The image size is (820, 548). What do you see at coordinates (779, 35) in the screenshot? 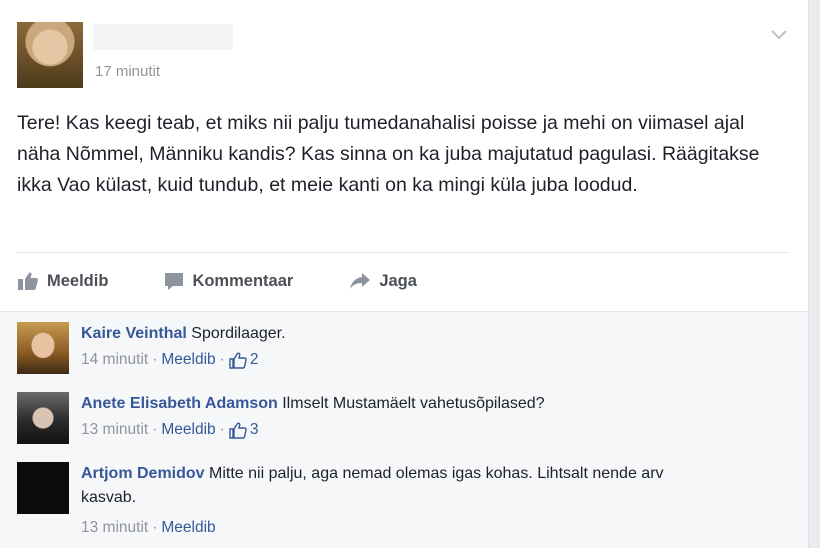
I see `chevron-down-icon` at bounding box center [779, 35].